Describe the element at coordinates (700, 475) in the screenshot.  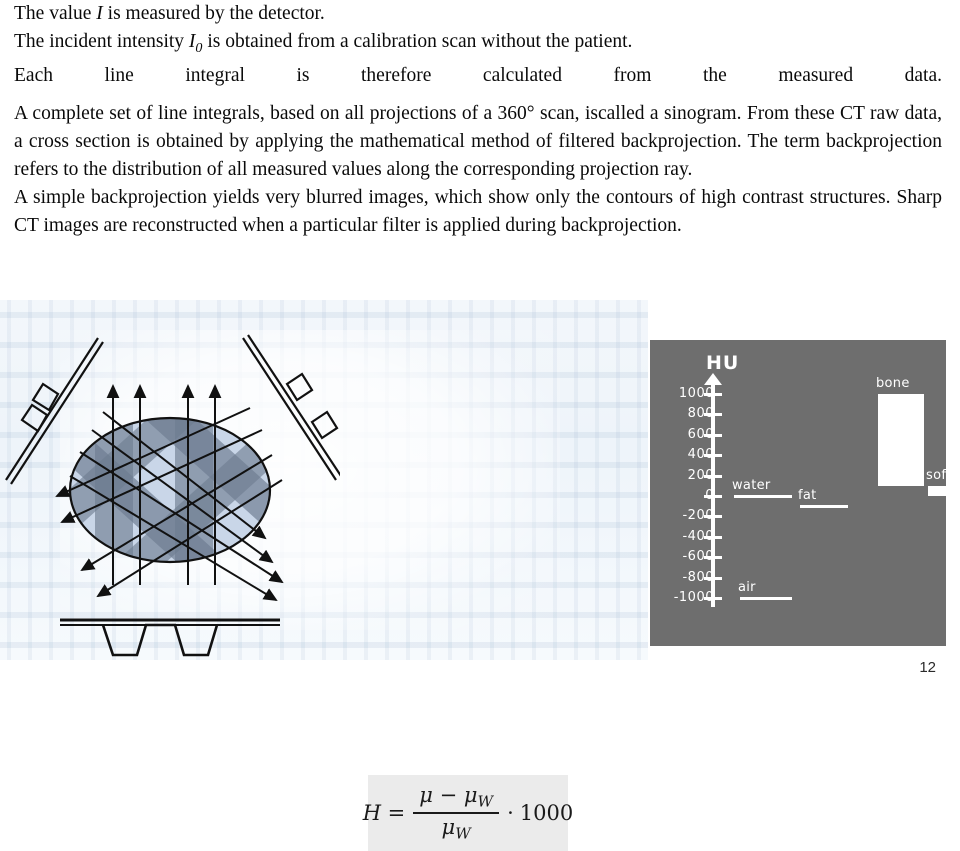
I see `axis-tick-label: 200` at that location.